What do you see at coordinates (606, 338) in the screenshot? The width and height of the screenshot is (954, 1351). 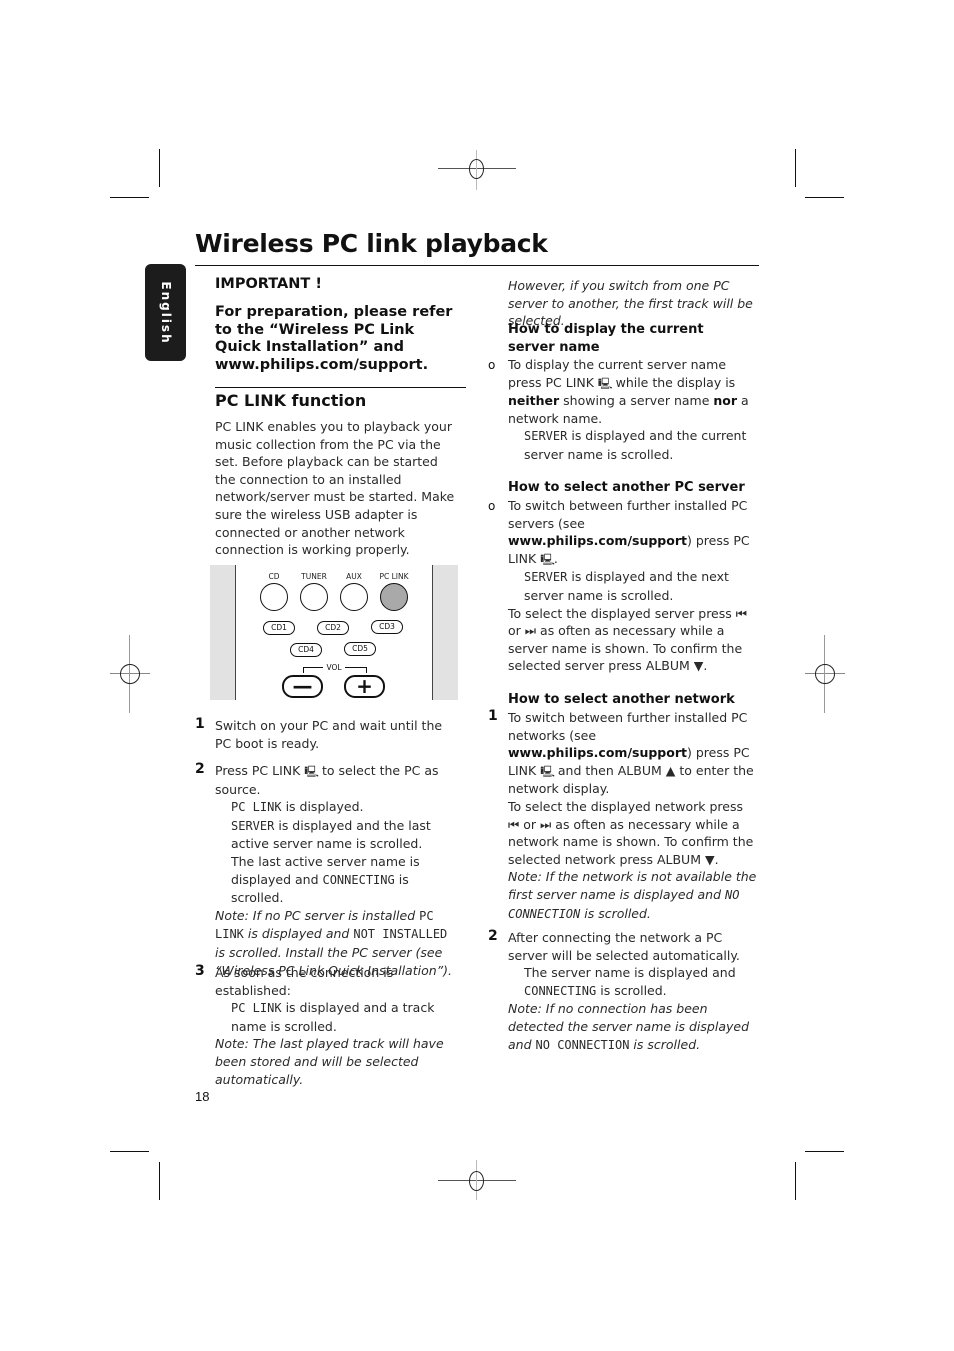 I see `display-server-heading: How to display the current server name` at bounding box center [606, 338].